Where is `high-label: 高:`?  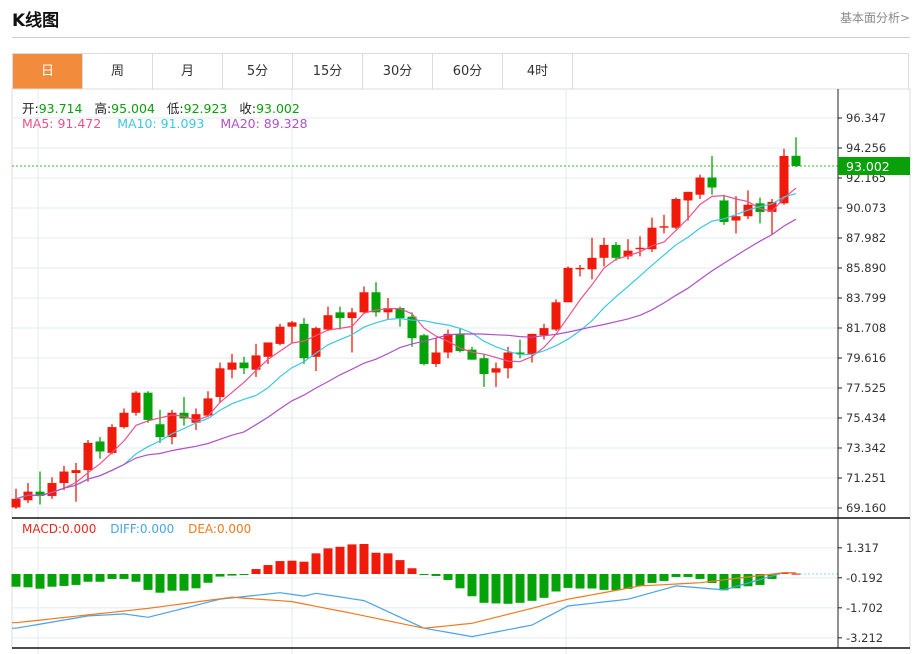
high-label: 高: is located at coordinates (103, 108).